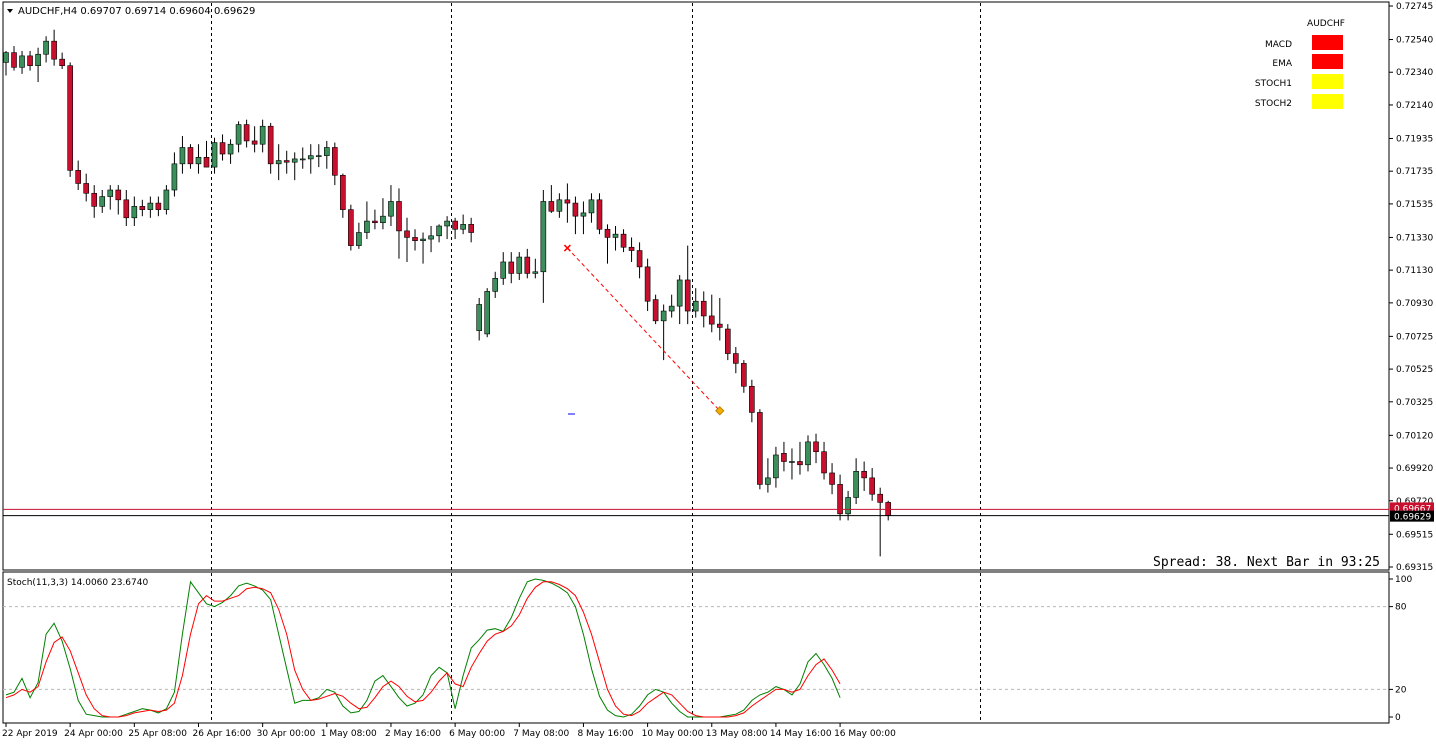 The image size is (1436, 744). Describe the element at coordinates (1282, 64) in the screenshot. I see `dashboard-label-ema: EMA` at that location.